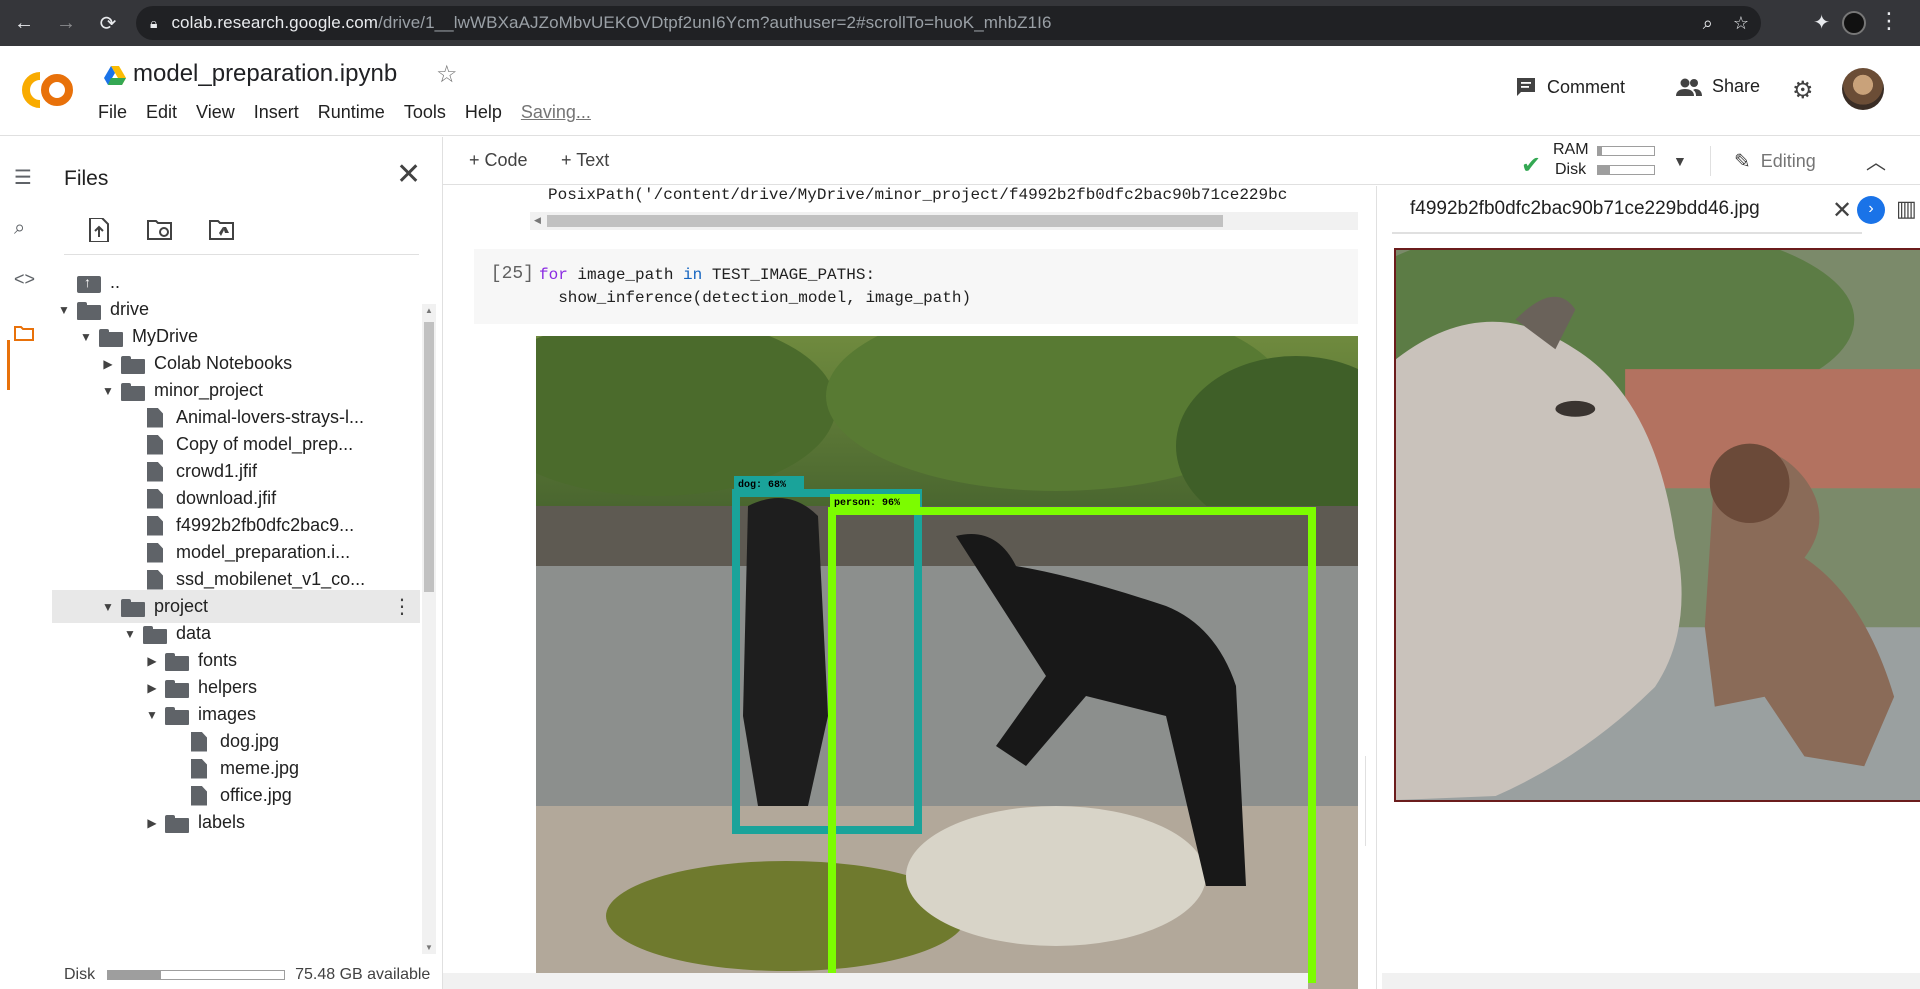  What do you see at coordinates (130, 309) in the screenshot?
I see `tree-item-label: drive` at bounding box center [130, 309].